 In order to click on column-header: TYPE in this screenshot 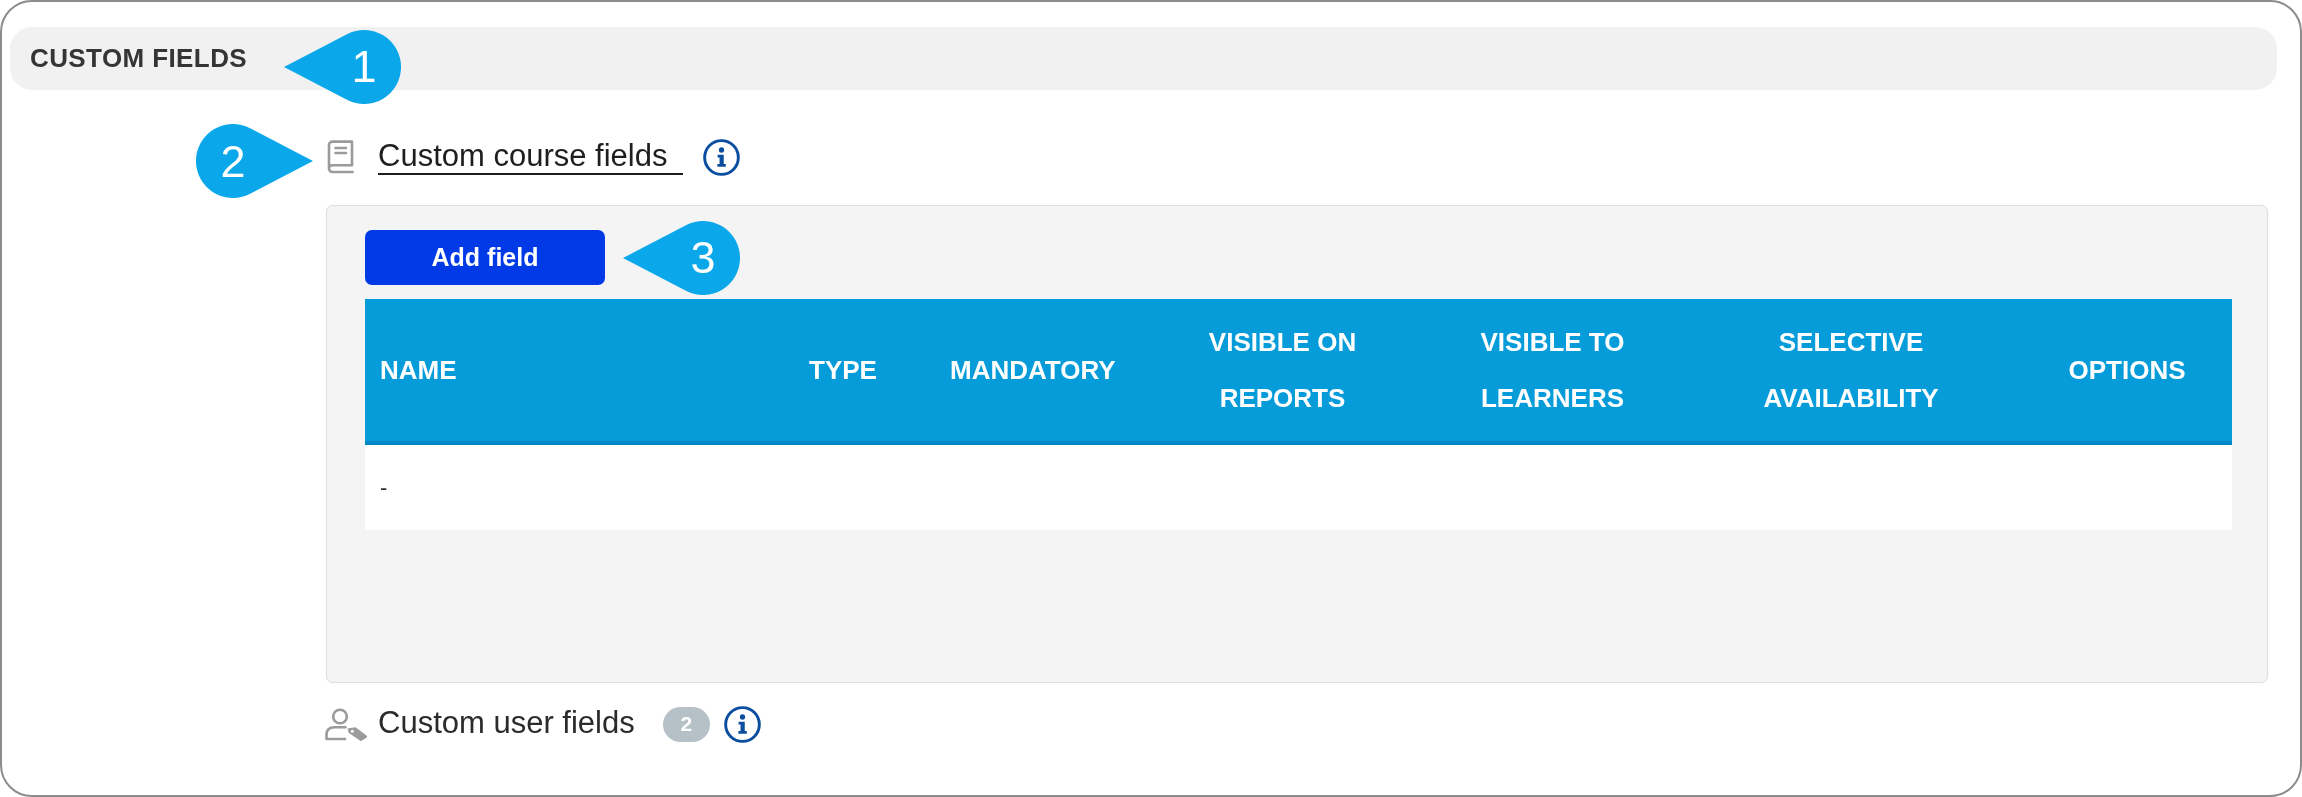, I will do `click(843, 370)`.